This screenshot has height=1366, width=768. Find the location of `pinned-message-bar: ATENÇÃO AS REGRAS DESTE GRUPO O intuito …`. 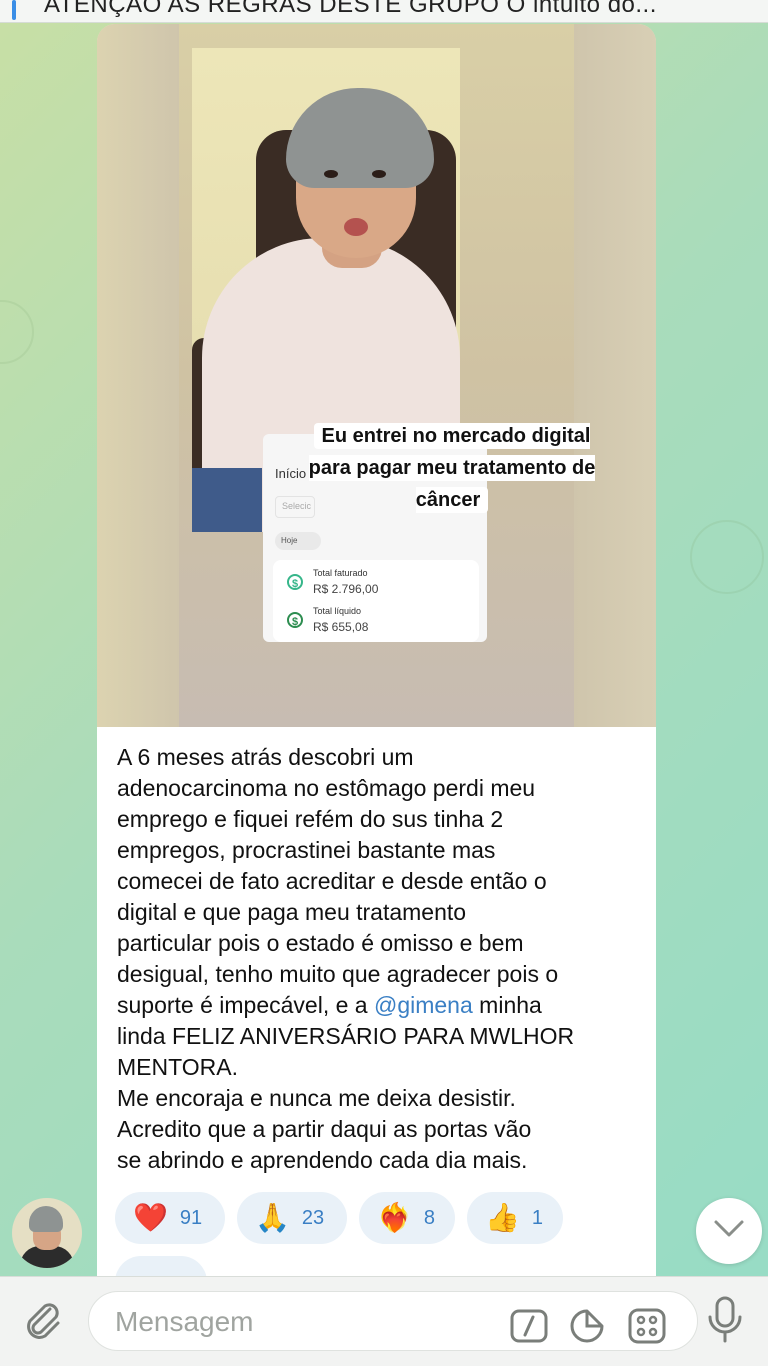

pinned-message-bar: ATENÇÃO AS REGRAS DESTE GRUPO O intuito … is located at coordinates (384, 11).